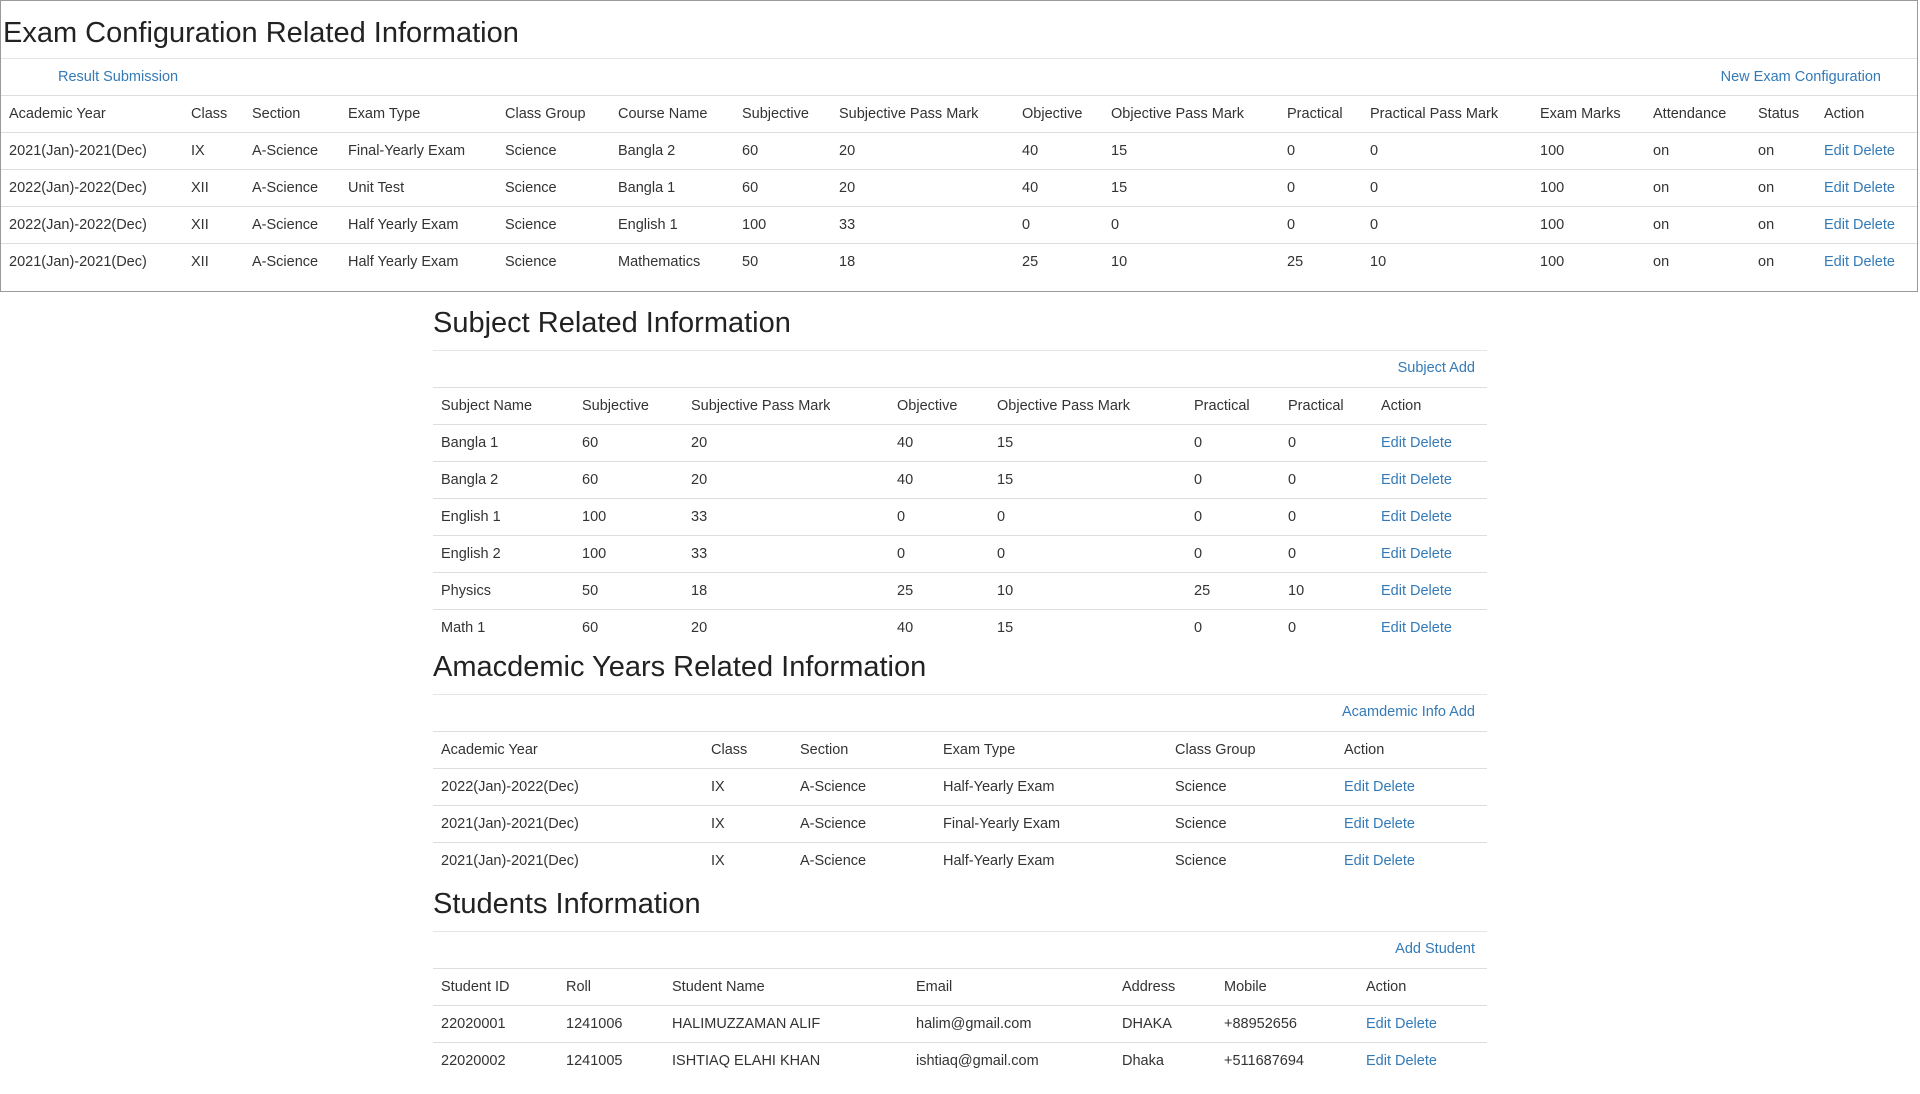 The image size is (1920, 1094). Describe the element at coordinates (905, 443) in the screenshot. I see `table-cell: 40` at that location.